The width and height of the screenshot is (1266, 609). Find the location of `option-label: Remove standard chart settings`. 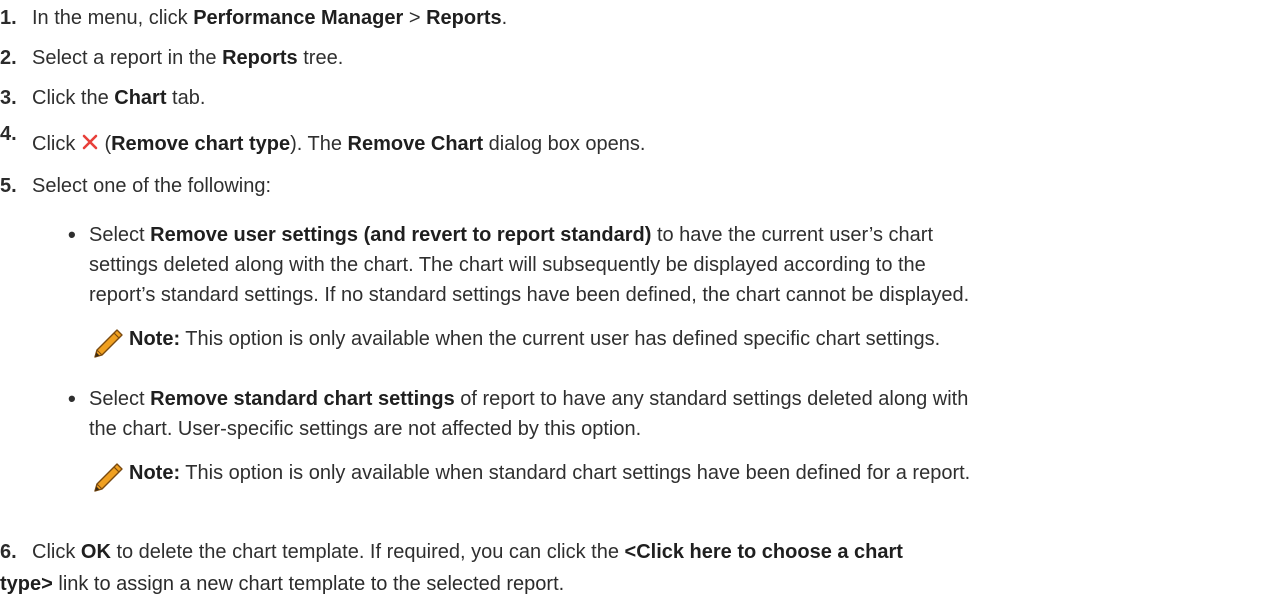

option-label: Remove standard chart settings is located at coordinates (302, 399).